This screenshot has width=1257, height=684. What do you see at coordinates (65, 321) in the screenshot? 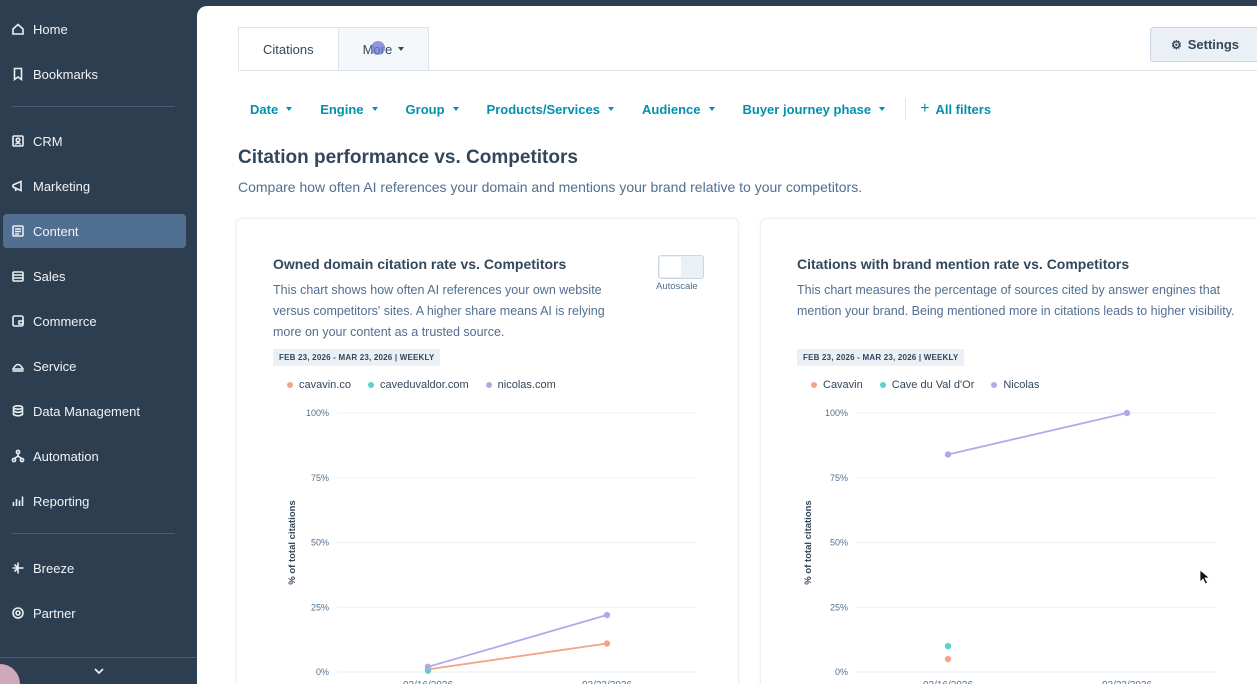
I see `sidebar-item-label: Commerce` at bounding box center [65, 321].